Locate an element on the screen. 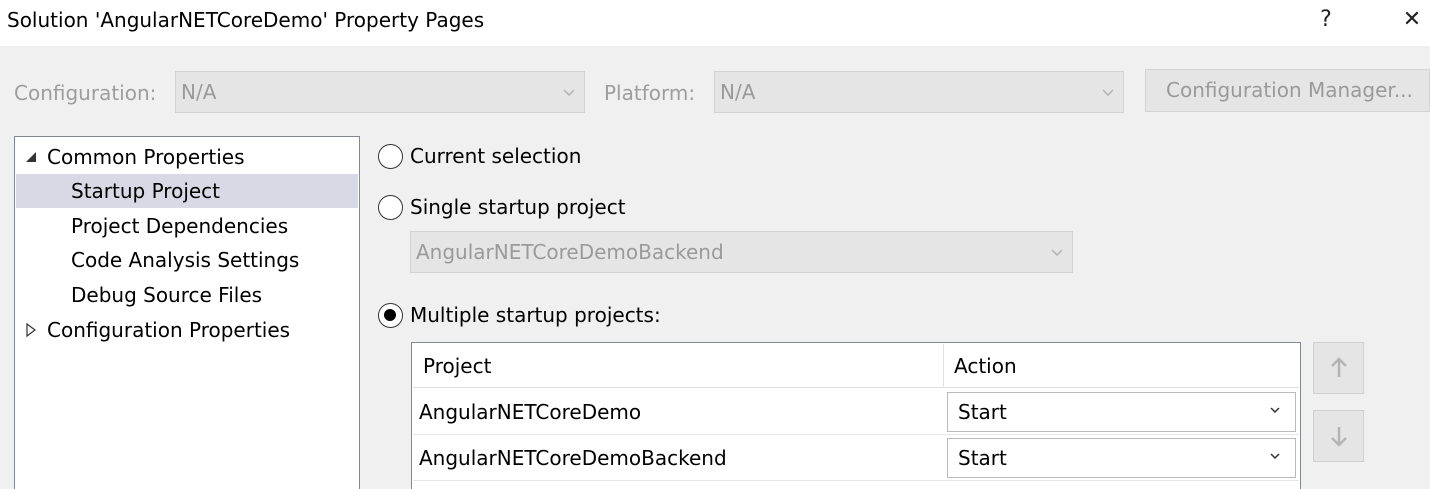 This screenshot has height=489, width=1430. single-startup-combo: AngularNETCoreDemoBackend is located at coordinates (741, 252).